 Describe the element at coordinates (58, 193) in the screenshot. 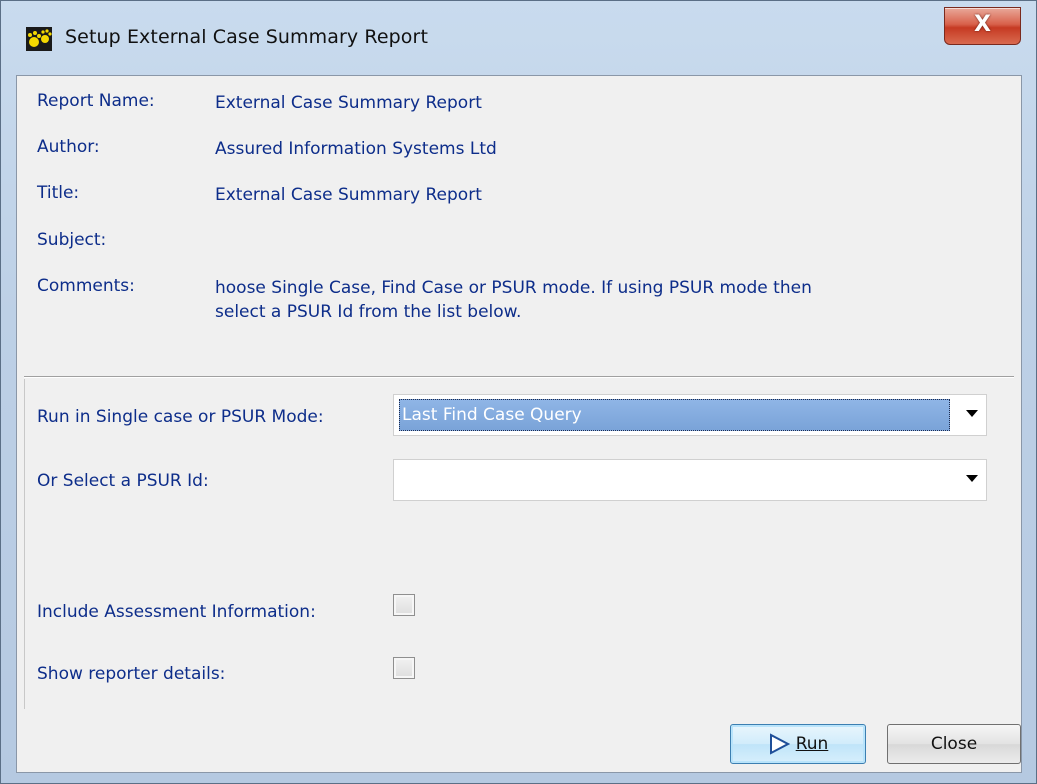

I see `title-label: Title:` at that location.